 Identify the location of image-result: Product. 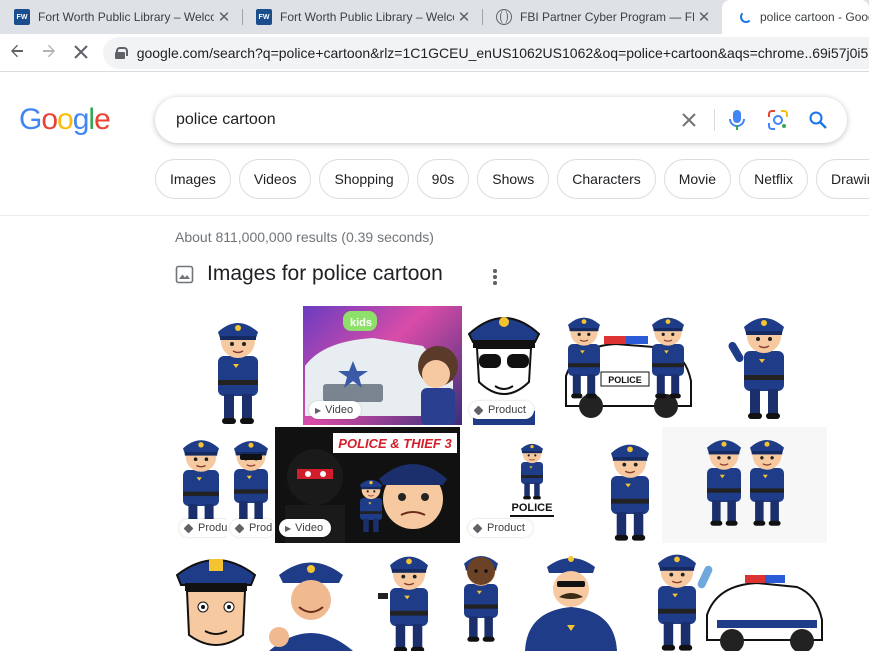
(504, 365).